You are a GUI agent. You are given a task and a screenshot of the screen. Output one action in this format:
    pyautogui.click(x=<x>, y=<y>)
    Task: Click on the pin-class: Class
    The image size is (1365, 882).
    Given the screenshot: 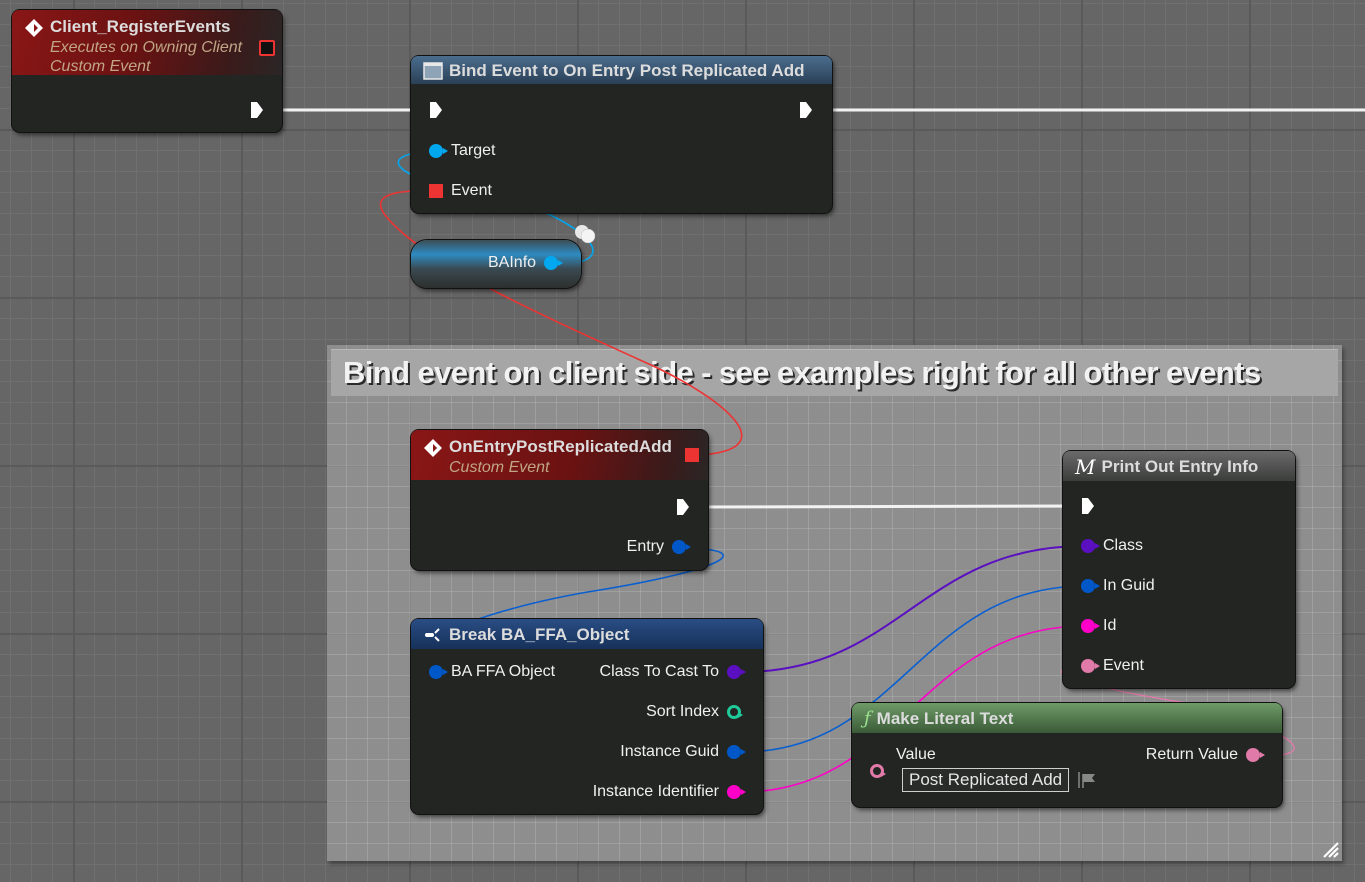 What is the action you would take?
    pyautogui.click(x=1112, y=546)
    